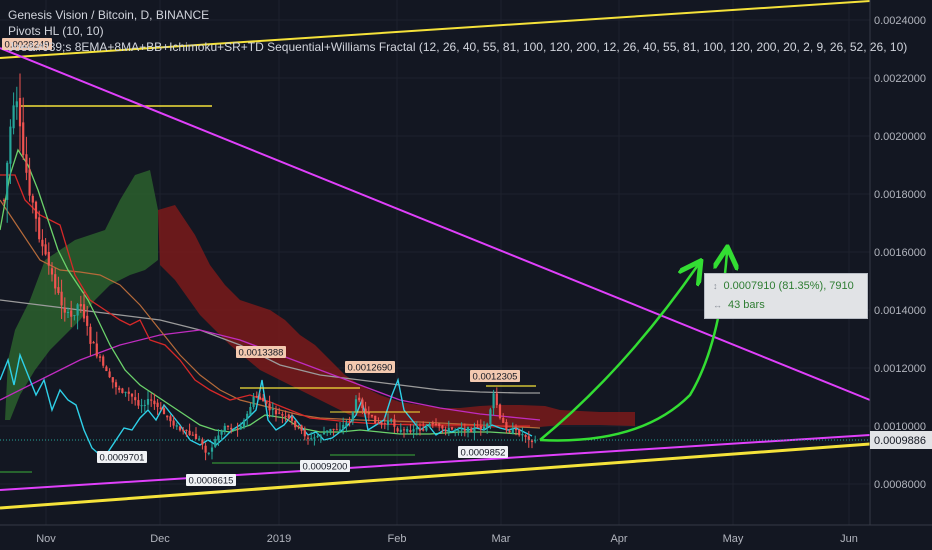  Describe the element at coordinates (122, 458) in the screenshot. I see `pivot-low-label: 0.0009701` at that location.